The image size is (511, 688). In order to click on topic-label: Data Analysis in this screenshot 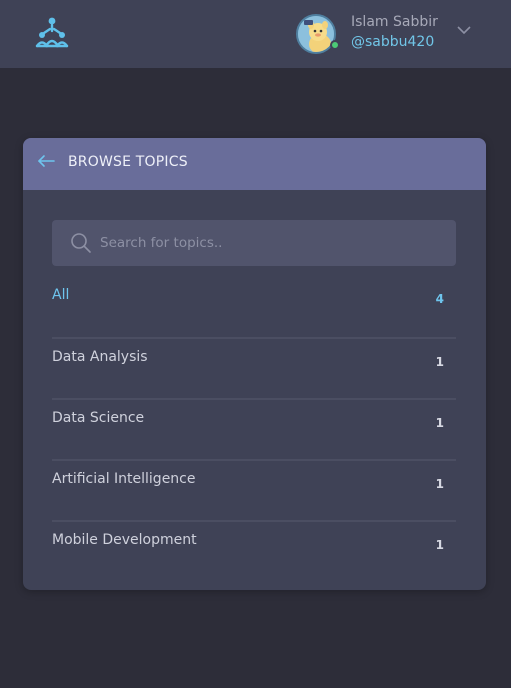, I will do `click(100, 357)`.